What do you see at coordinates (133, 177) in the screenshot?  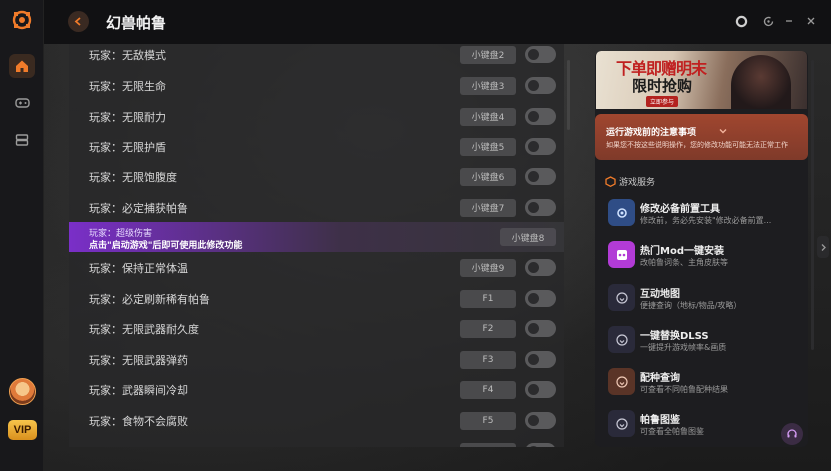 I see `cheat-name: 玩家：无限饱腹度` at bounding box center [133, 177].